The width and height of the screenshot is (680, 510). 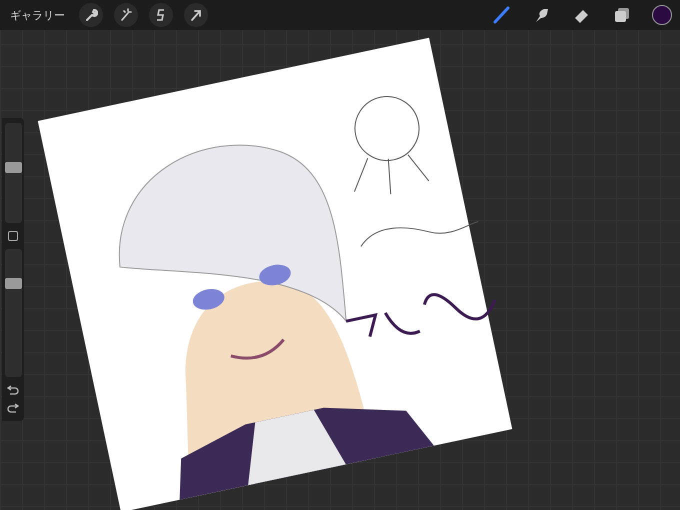 What do you see at coordinates (13, 236) in the screenshot?
I see `modify-button-icon` at bounding box center [13, 236].